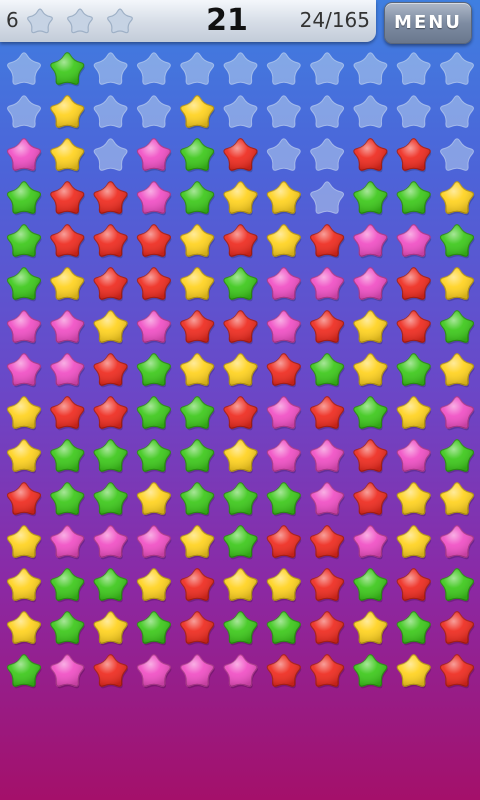 The height and width of the screenshot is (800, 480). I want to click on menu-button: MENU, so click(428, 23).